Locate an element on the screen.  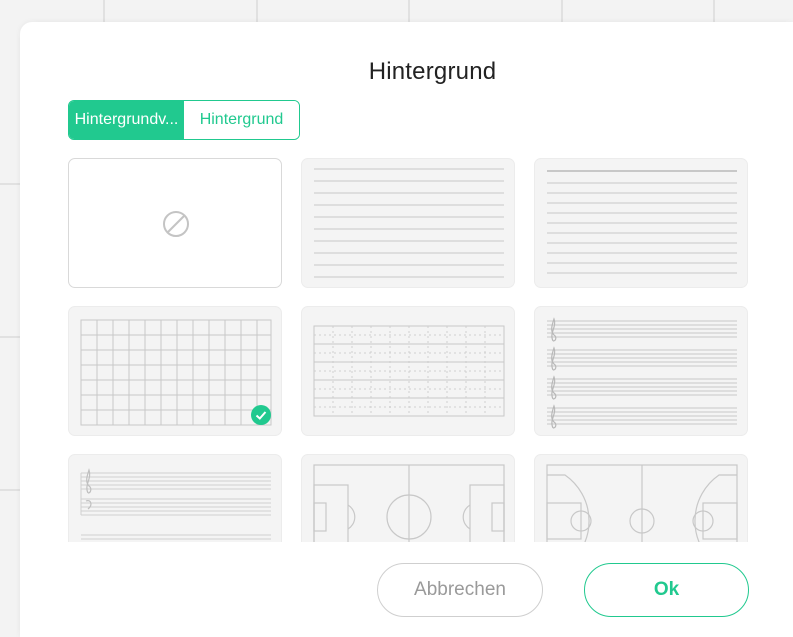
cancel-button: Abbrechen is located at coordinates (460, 590).